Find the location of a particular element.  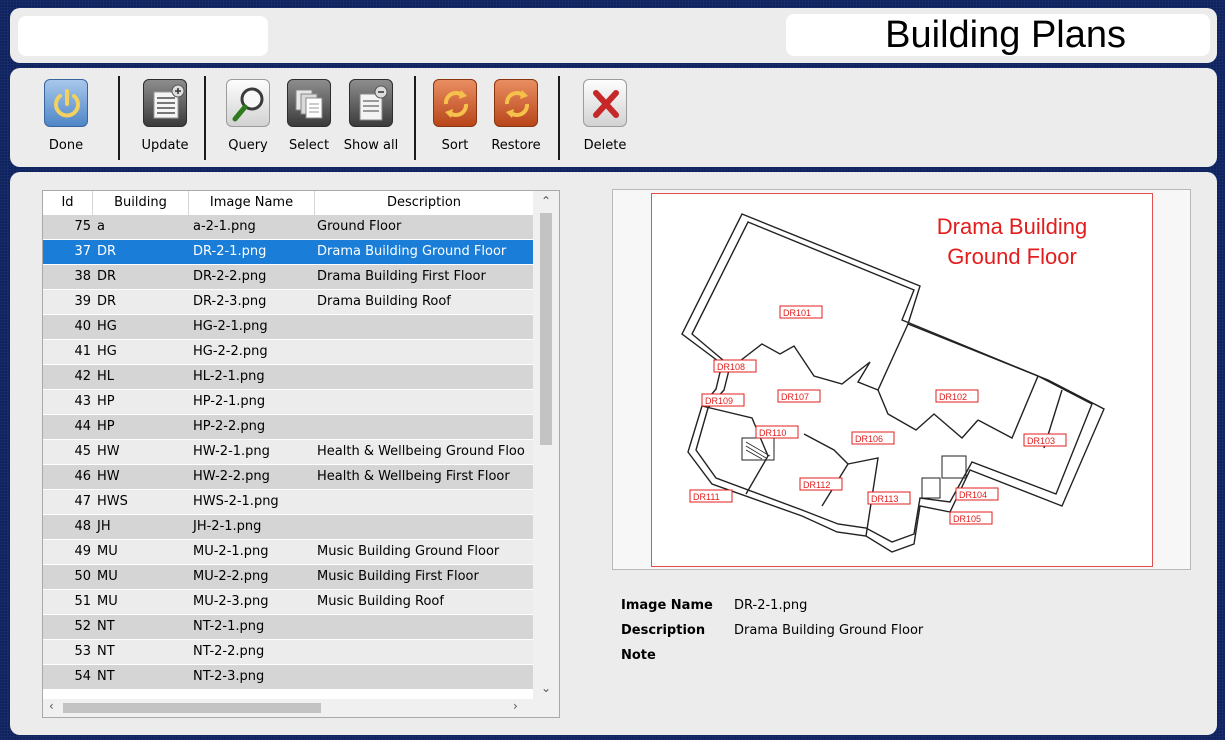

row-image-name: NT-2-1.png is located at coordinates (229, 626).